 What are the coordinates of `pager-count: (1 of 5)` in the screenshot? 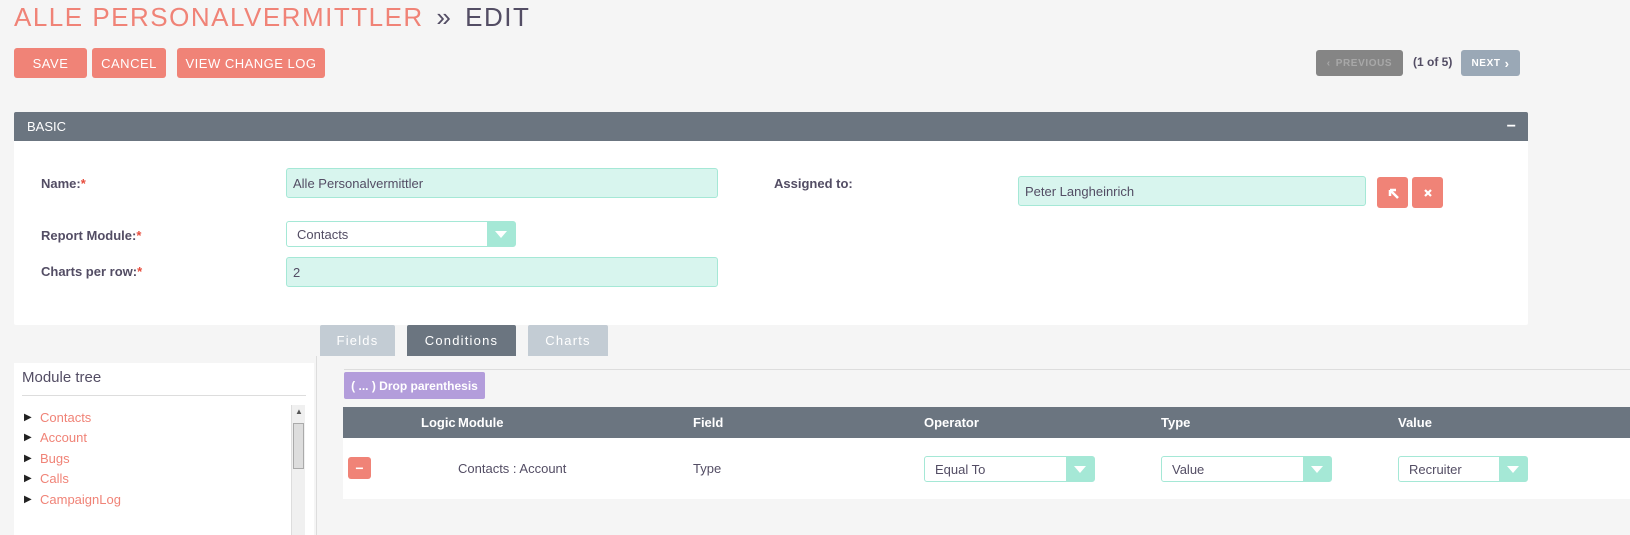 It's located at (1433, 62).